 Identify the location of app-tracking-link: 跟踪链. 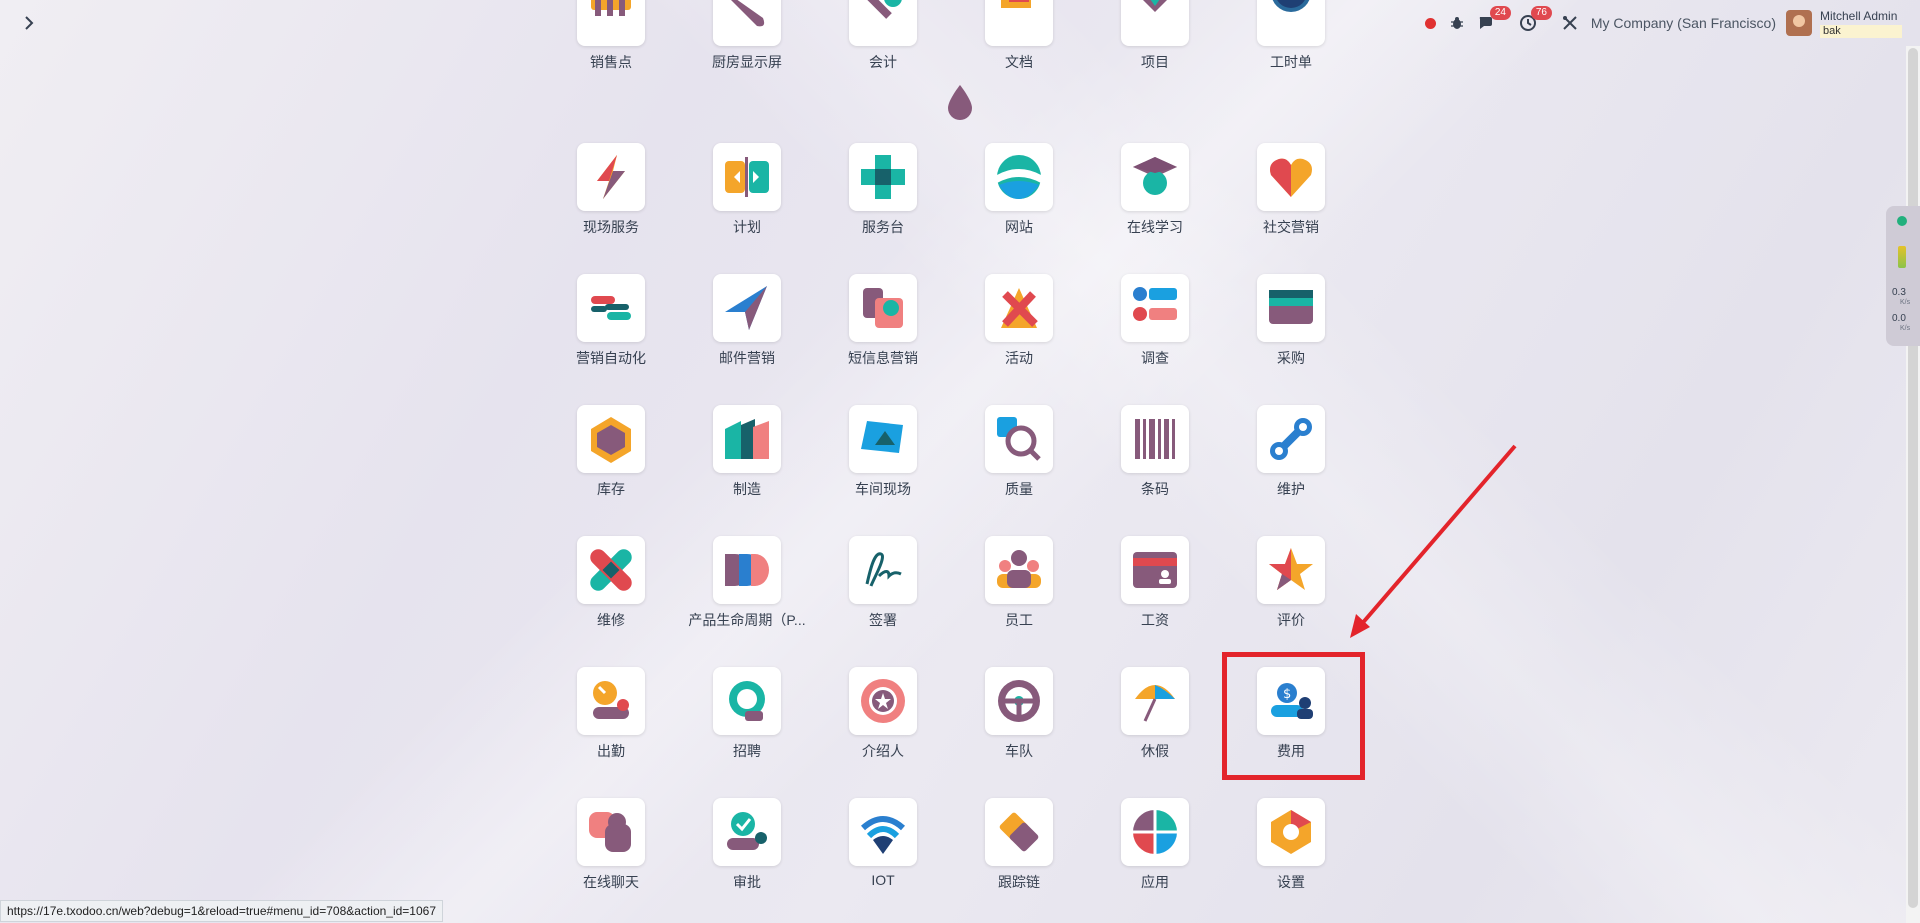
(1019, 858).